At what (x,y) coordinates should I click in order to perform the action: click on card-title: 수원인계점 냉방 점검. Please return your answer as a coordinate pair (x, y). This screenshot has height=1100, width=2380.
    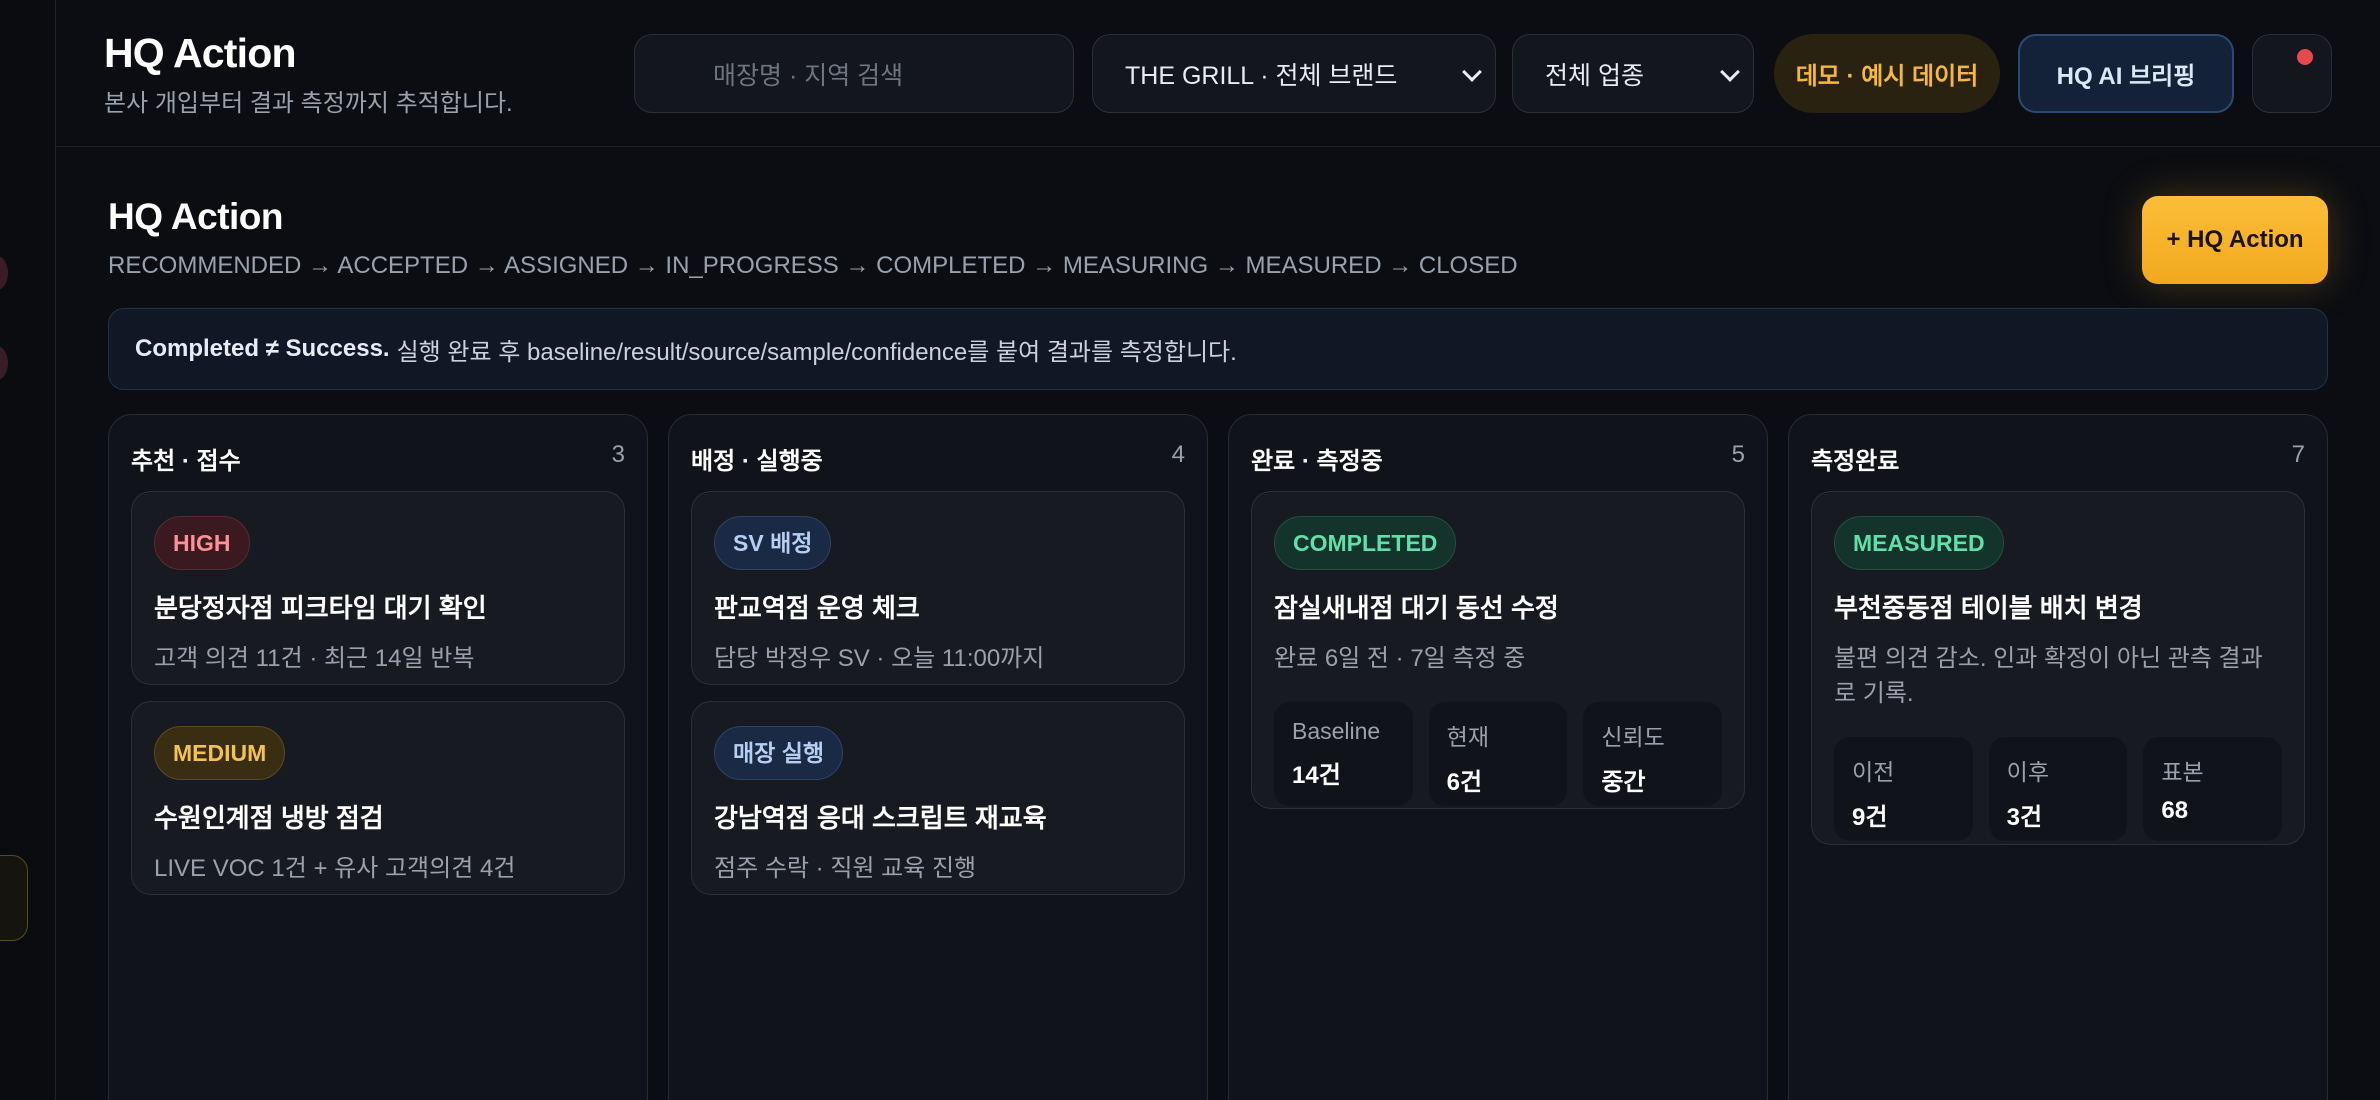
    Looking at the image, I should click on (269, 818).